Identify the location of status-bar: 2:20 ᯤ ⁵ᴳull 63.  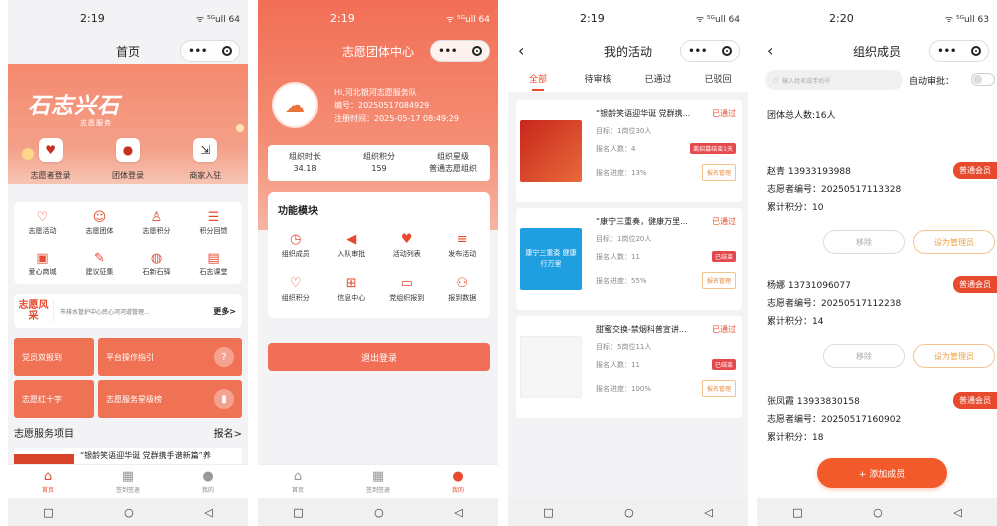
(909, 18).